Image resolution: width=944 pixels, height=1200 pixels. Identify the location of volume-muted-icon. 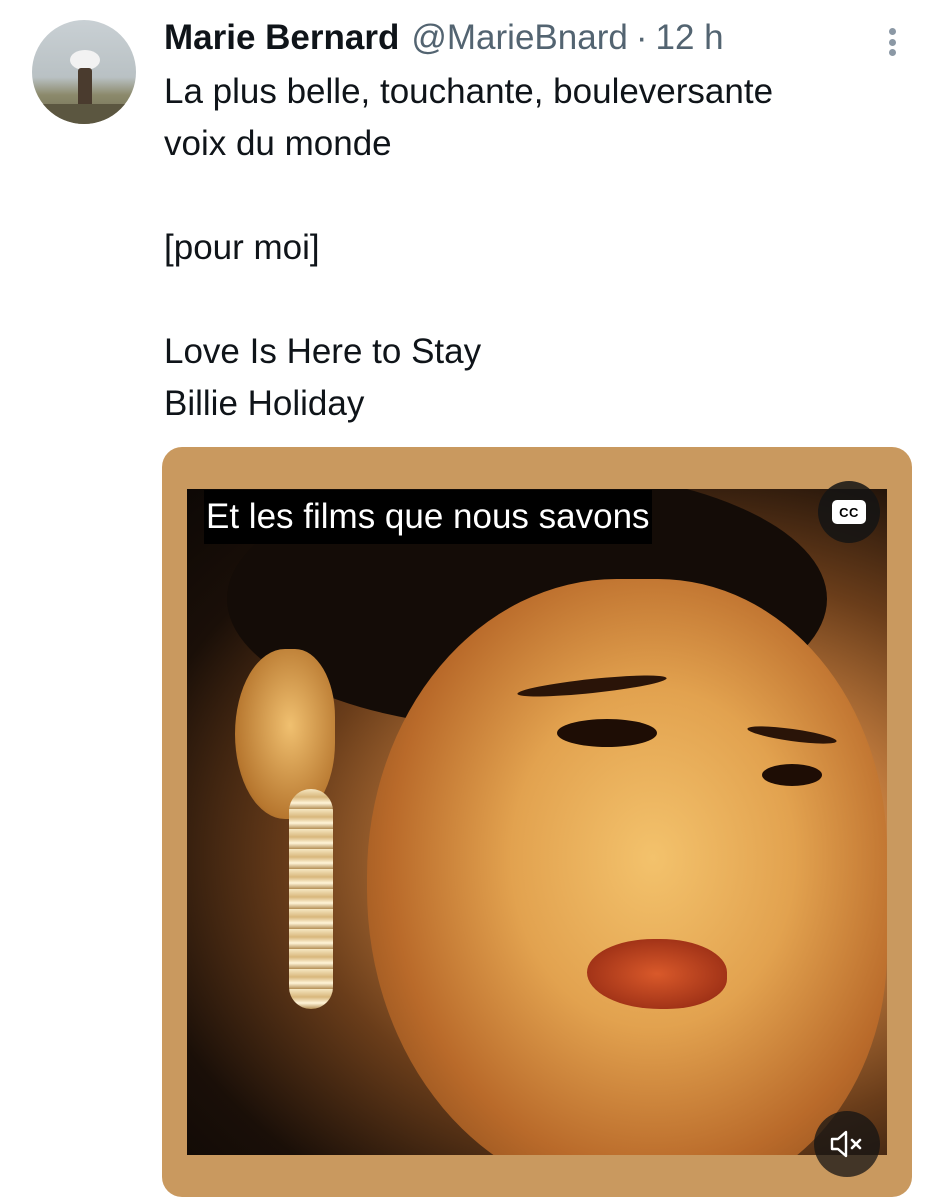
(846, 1144).